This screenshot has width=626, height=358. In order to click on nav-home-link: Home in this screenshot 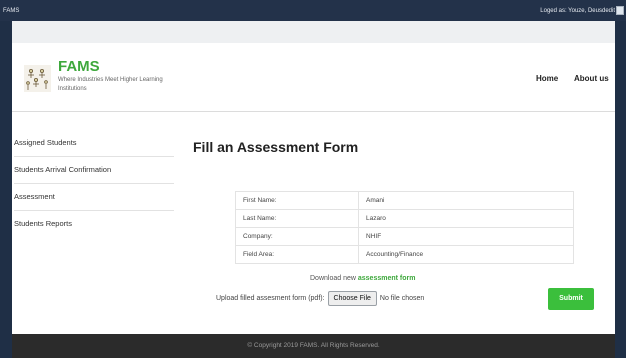, I will do `click(547, 78)`.